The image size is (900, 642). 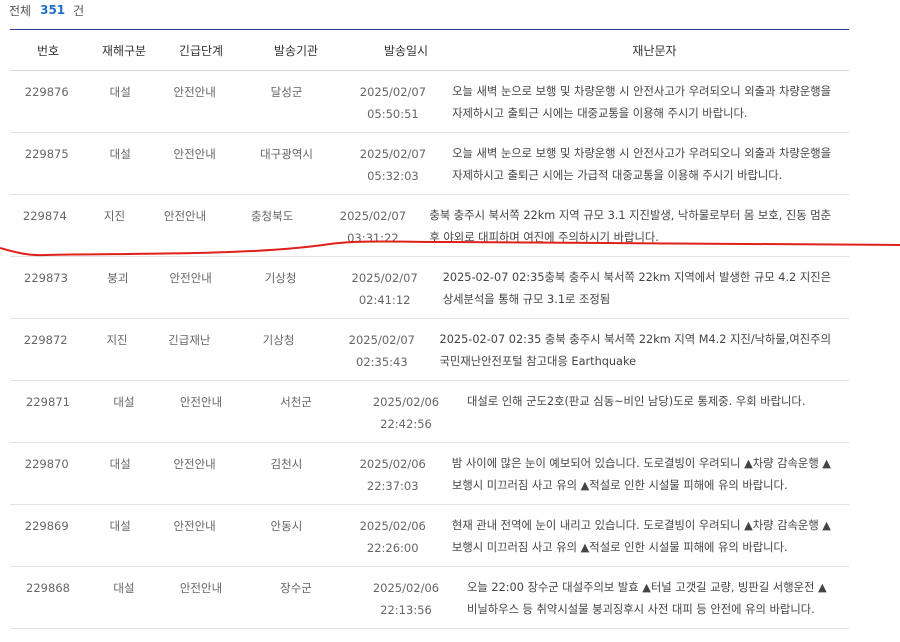 I want to click on cell-datetime: 2025/02/07 03:31:22, so click(x=372, y=225).